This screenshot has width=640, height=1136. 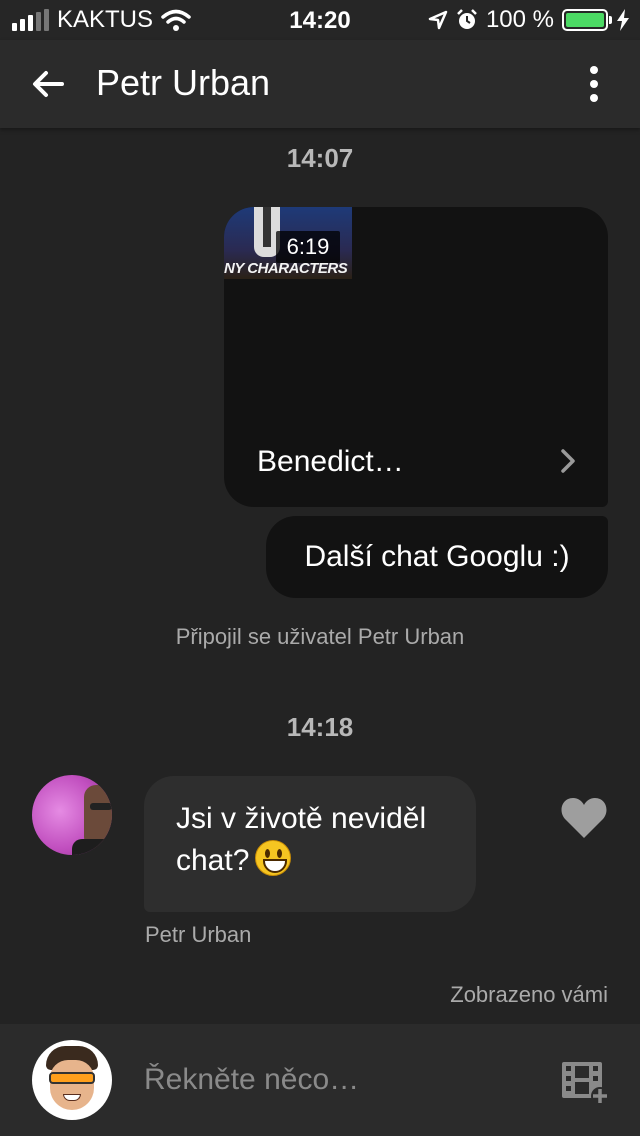 I want to click on system-notice: Připojil se uživatel Petr Urban, so click(x=320, y=636).